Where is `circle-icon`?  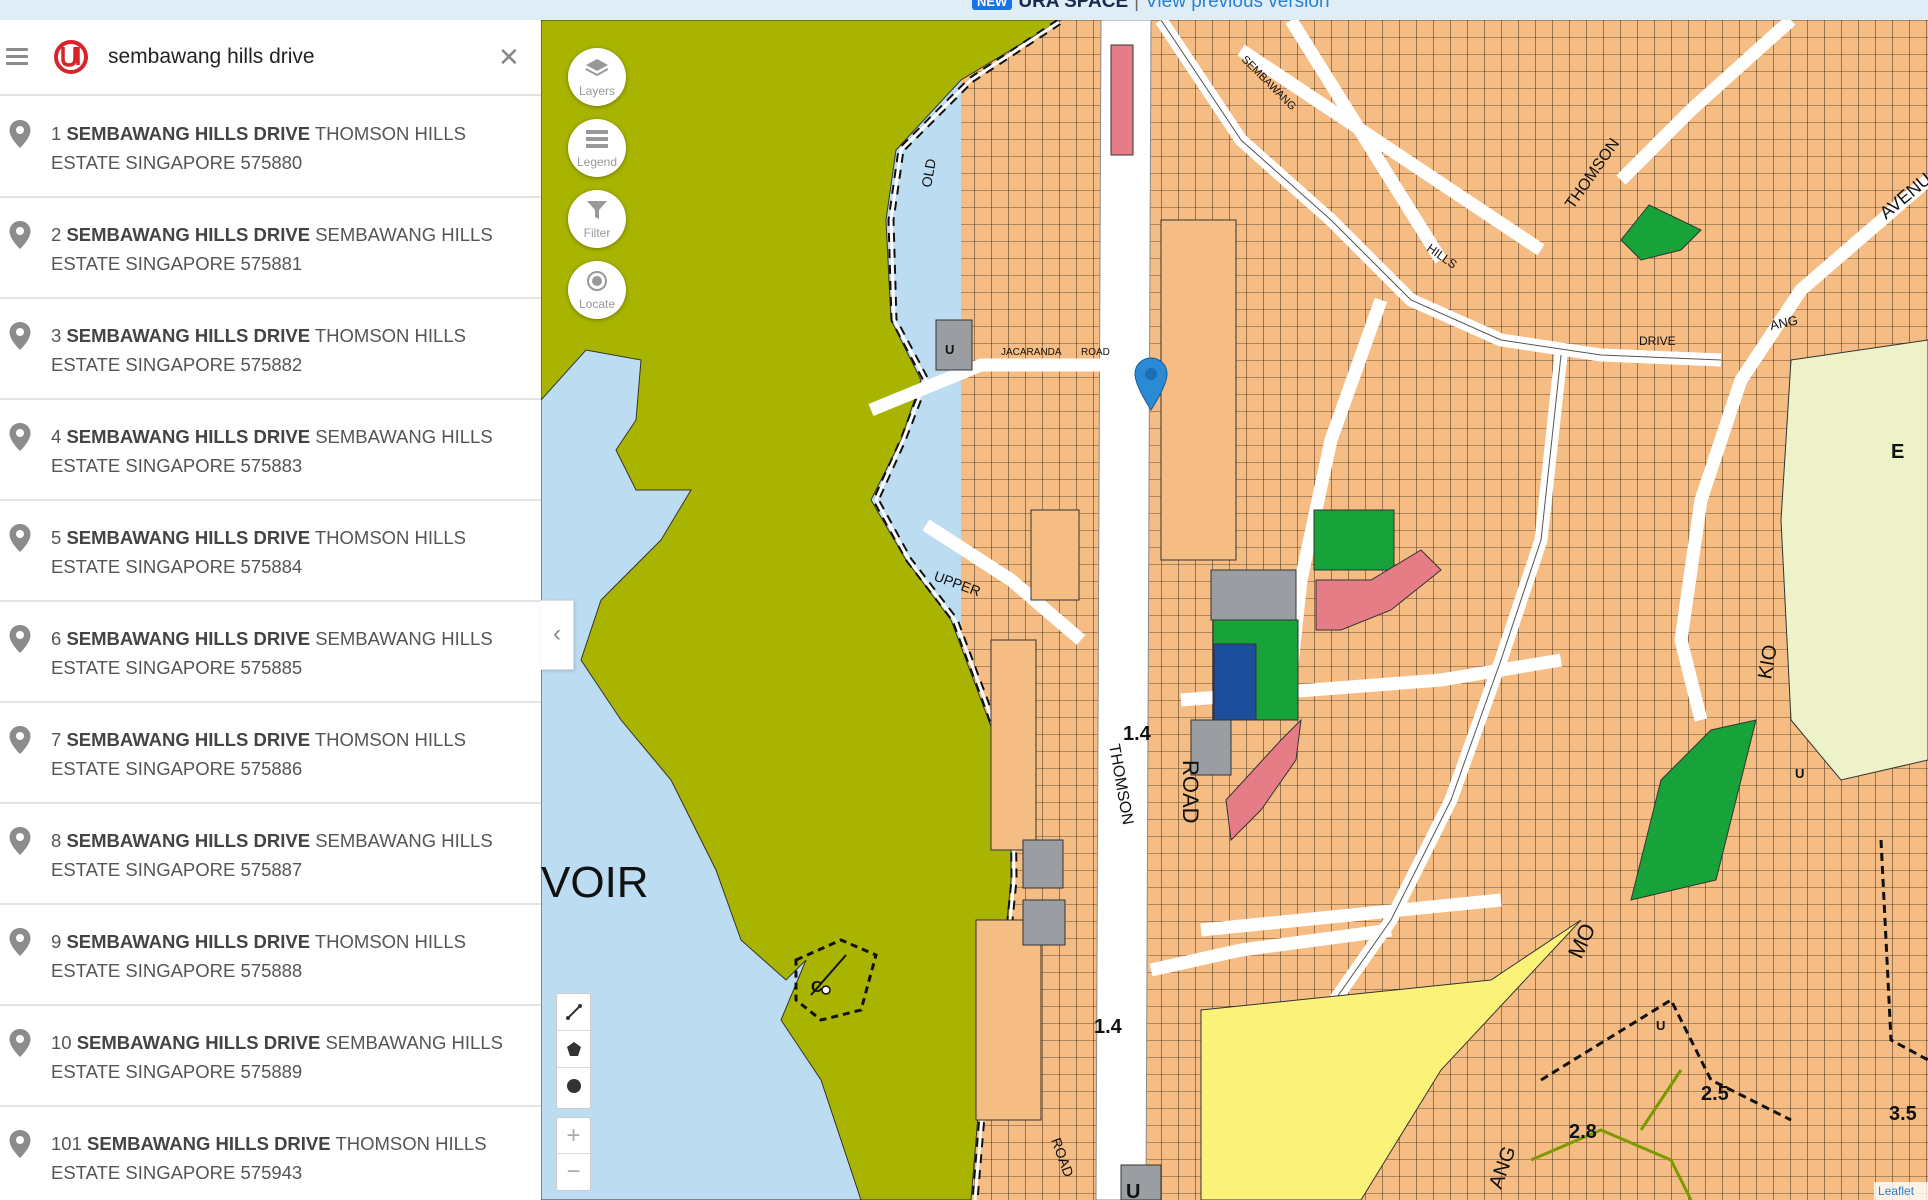 circle-icon is located at coordinates (573, 1086).